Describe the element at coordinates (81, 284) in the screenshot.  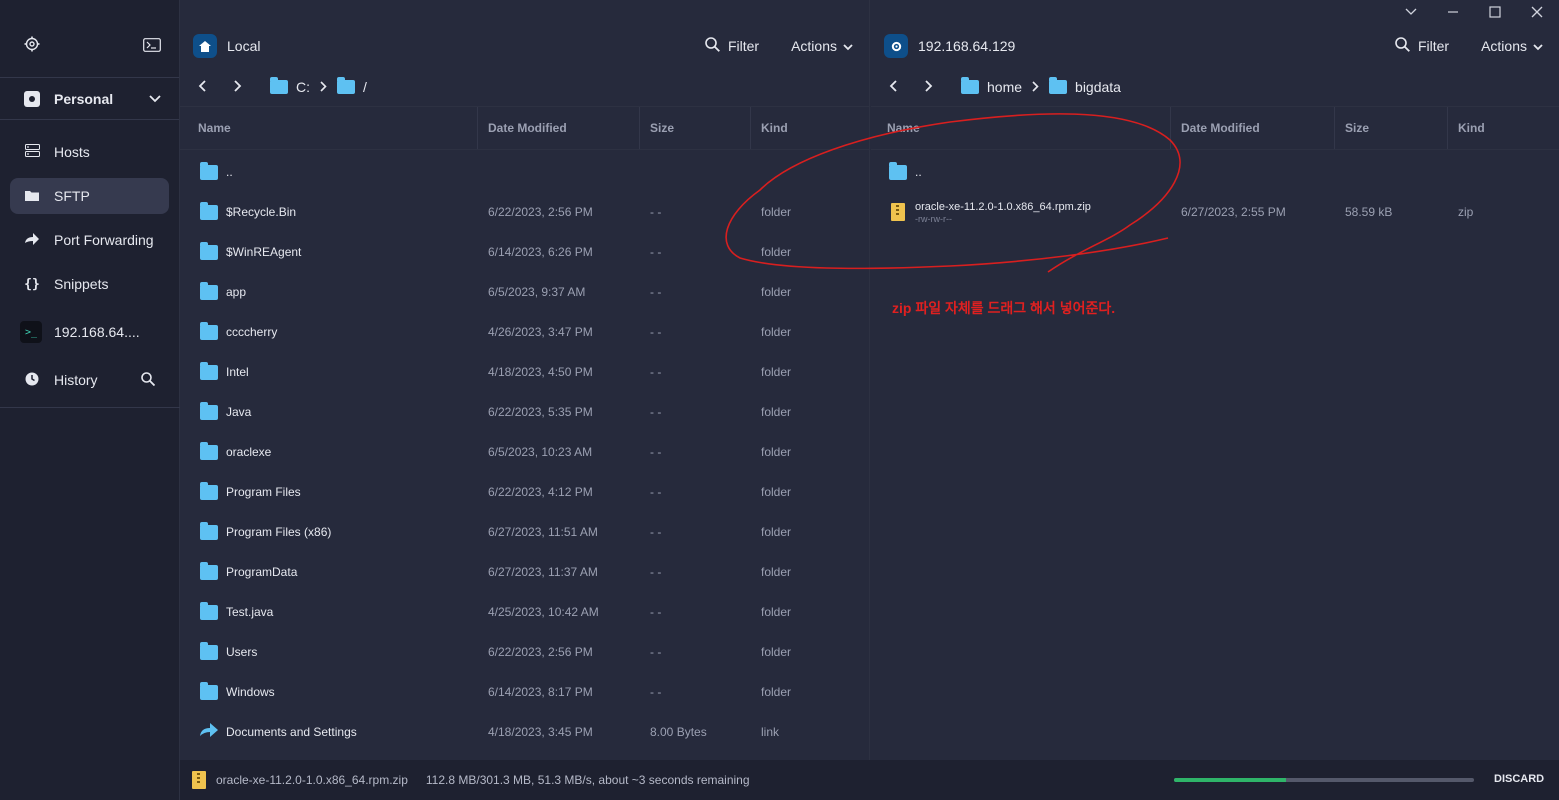
I see `sidebar-item-label: Snippets` at that location.